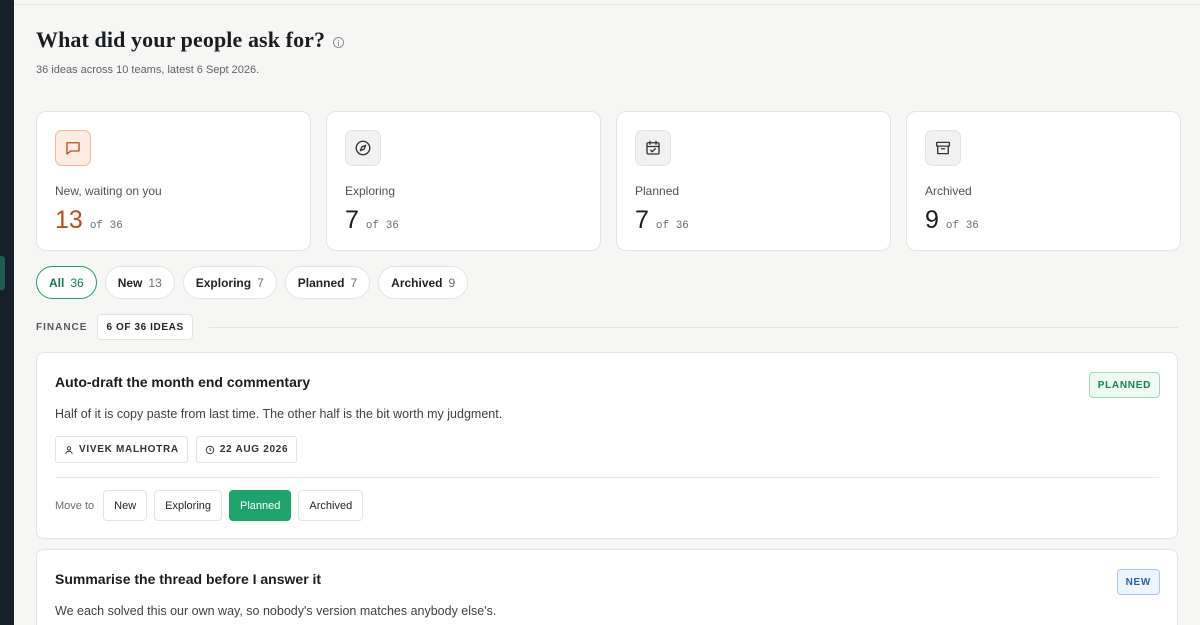 The image size is (1200, 625). Describe the element at coordinates (173, 181) in the screenshot. I see `stat-card-new: New, waiting on you 13 of 36` at that location.